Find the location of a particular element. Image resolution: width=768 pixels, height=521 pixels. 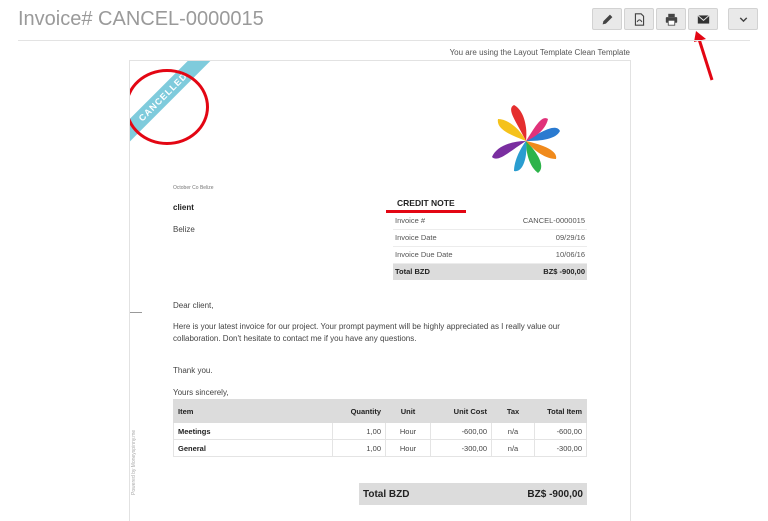

meta-label: Invoice Date is located at coordinates (416, 237).